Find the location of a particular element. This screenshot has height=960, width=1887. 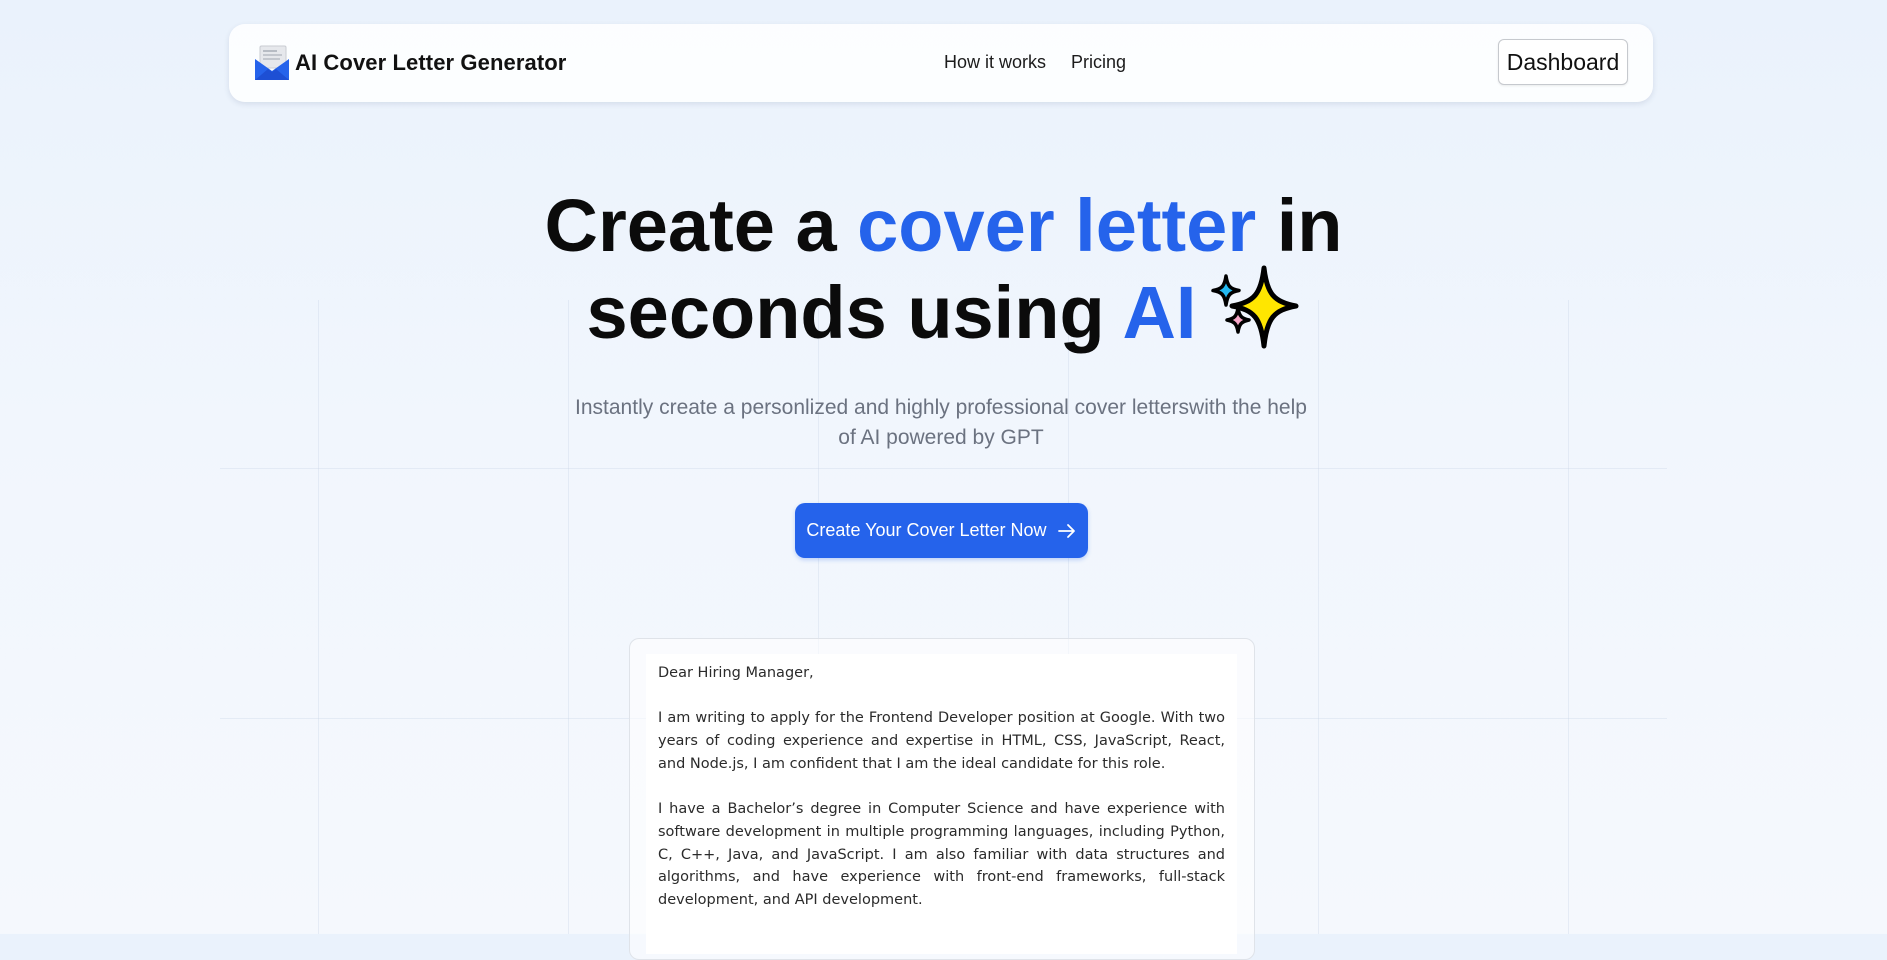

envelope-letter-icon is located at coordinates (272, 63).